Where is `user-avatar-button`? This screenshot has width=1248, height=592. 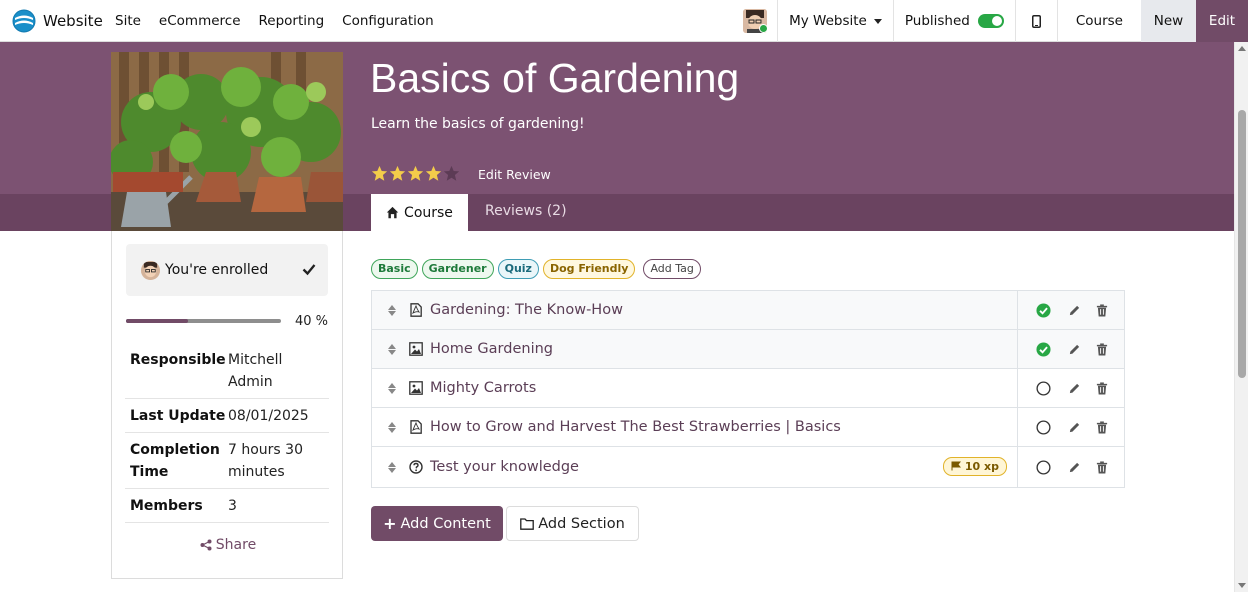 user-avatar-button is located at coordinates (755, 21).